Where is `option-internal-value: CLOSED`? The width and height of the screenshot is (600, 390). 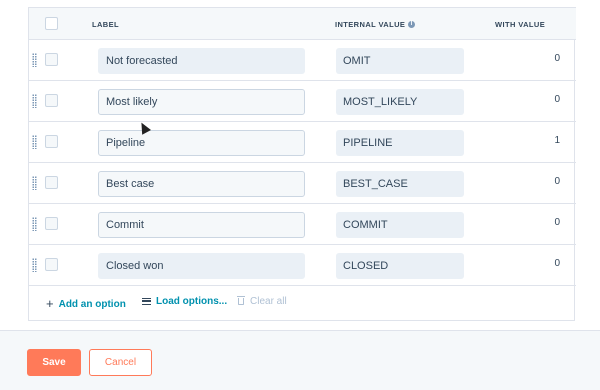
option-internal-value: CLOSED is located at coordinates (400, 266).